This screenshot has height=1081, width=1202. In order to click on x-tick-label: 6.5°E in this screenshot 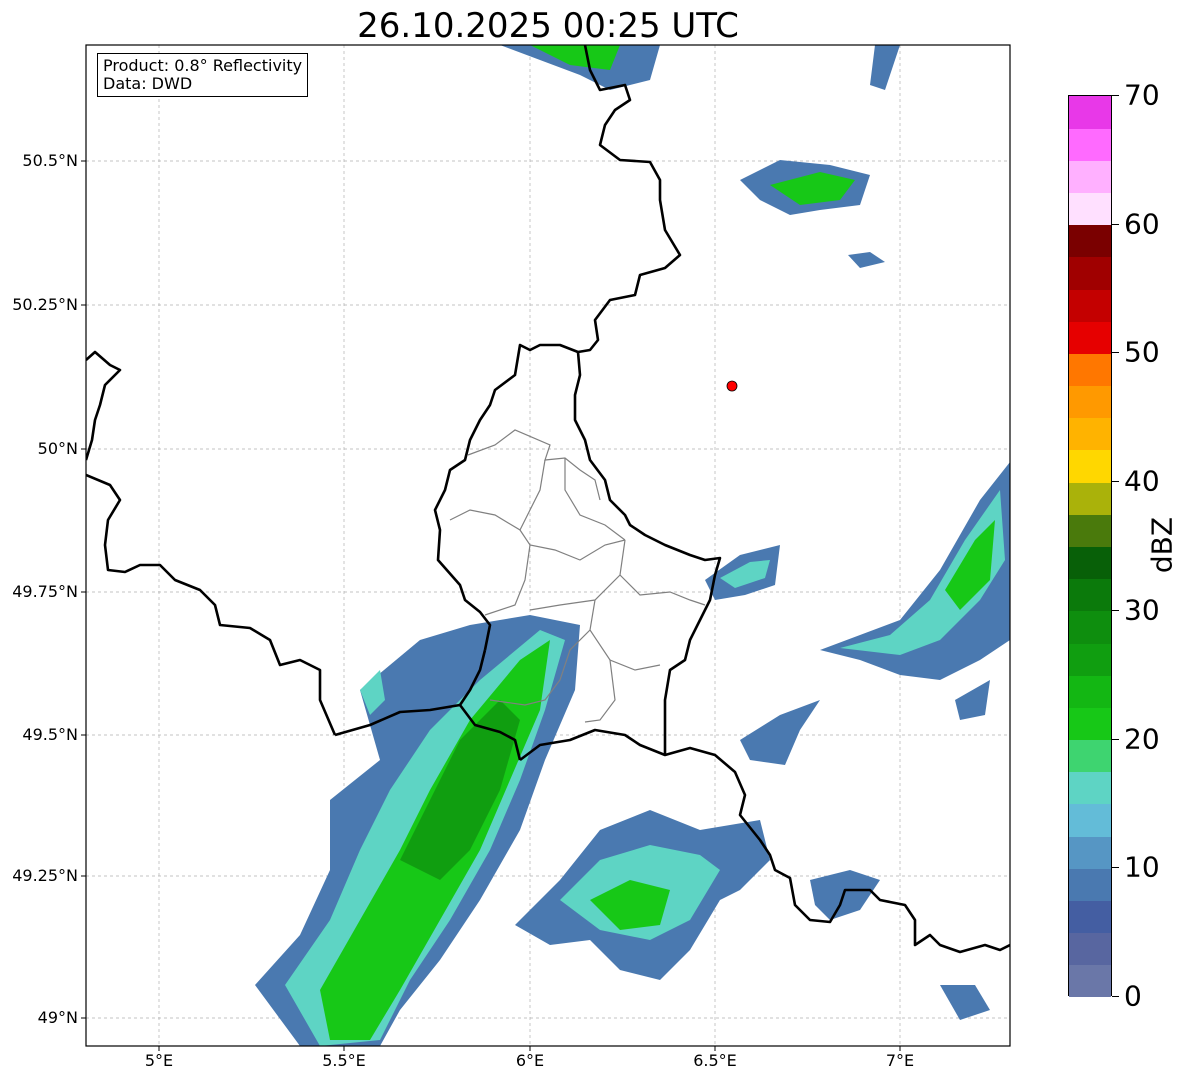, I will do `click(715, 1060)`.